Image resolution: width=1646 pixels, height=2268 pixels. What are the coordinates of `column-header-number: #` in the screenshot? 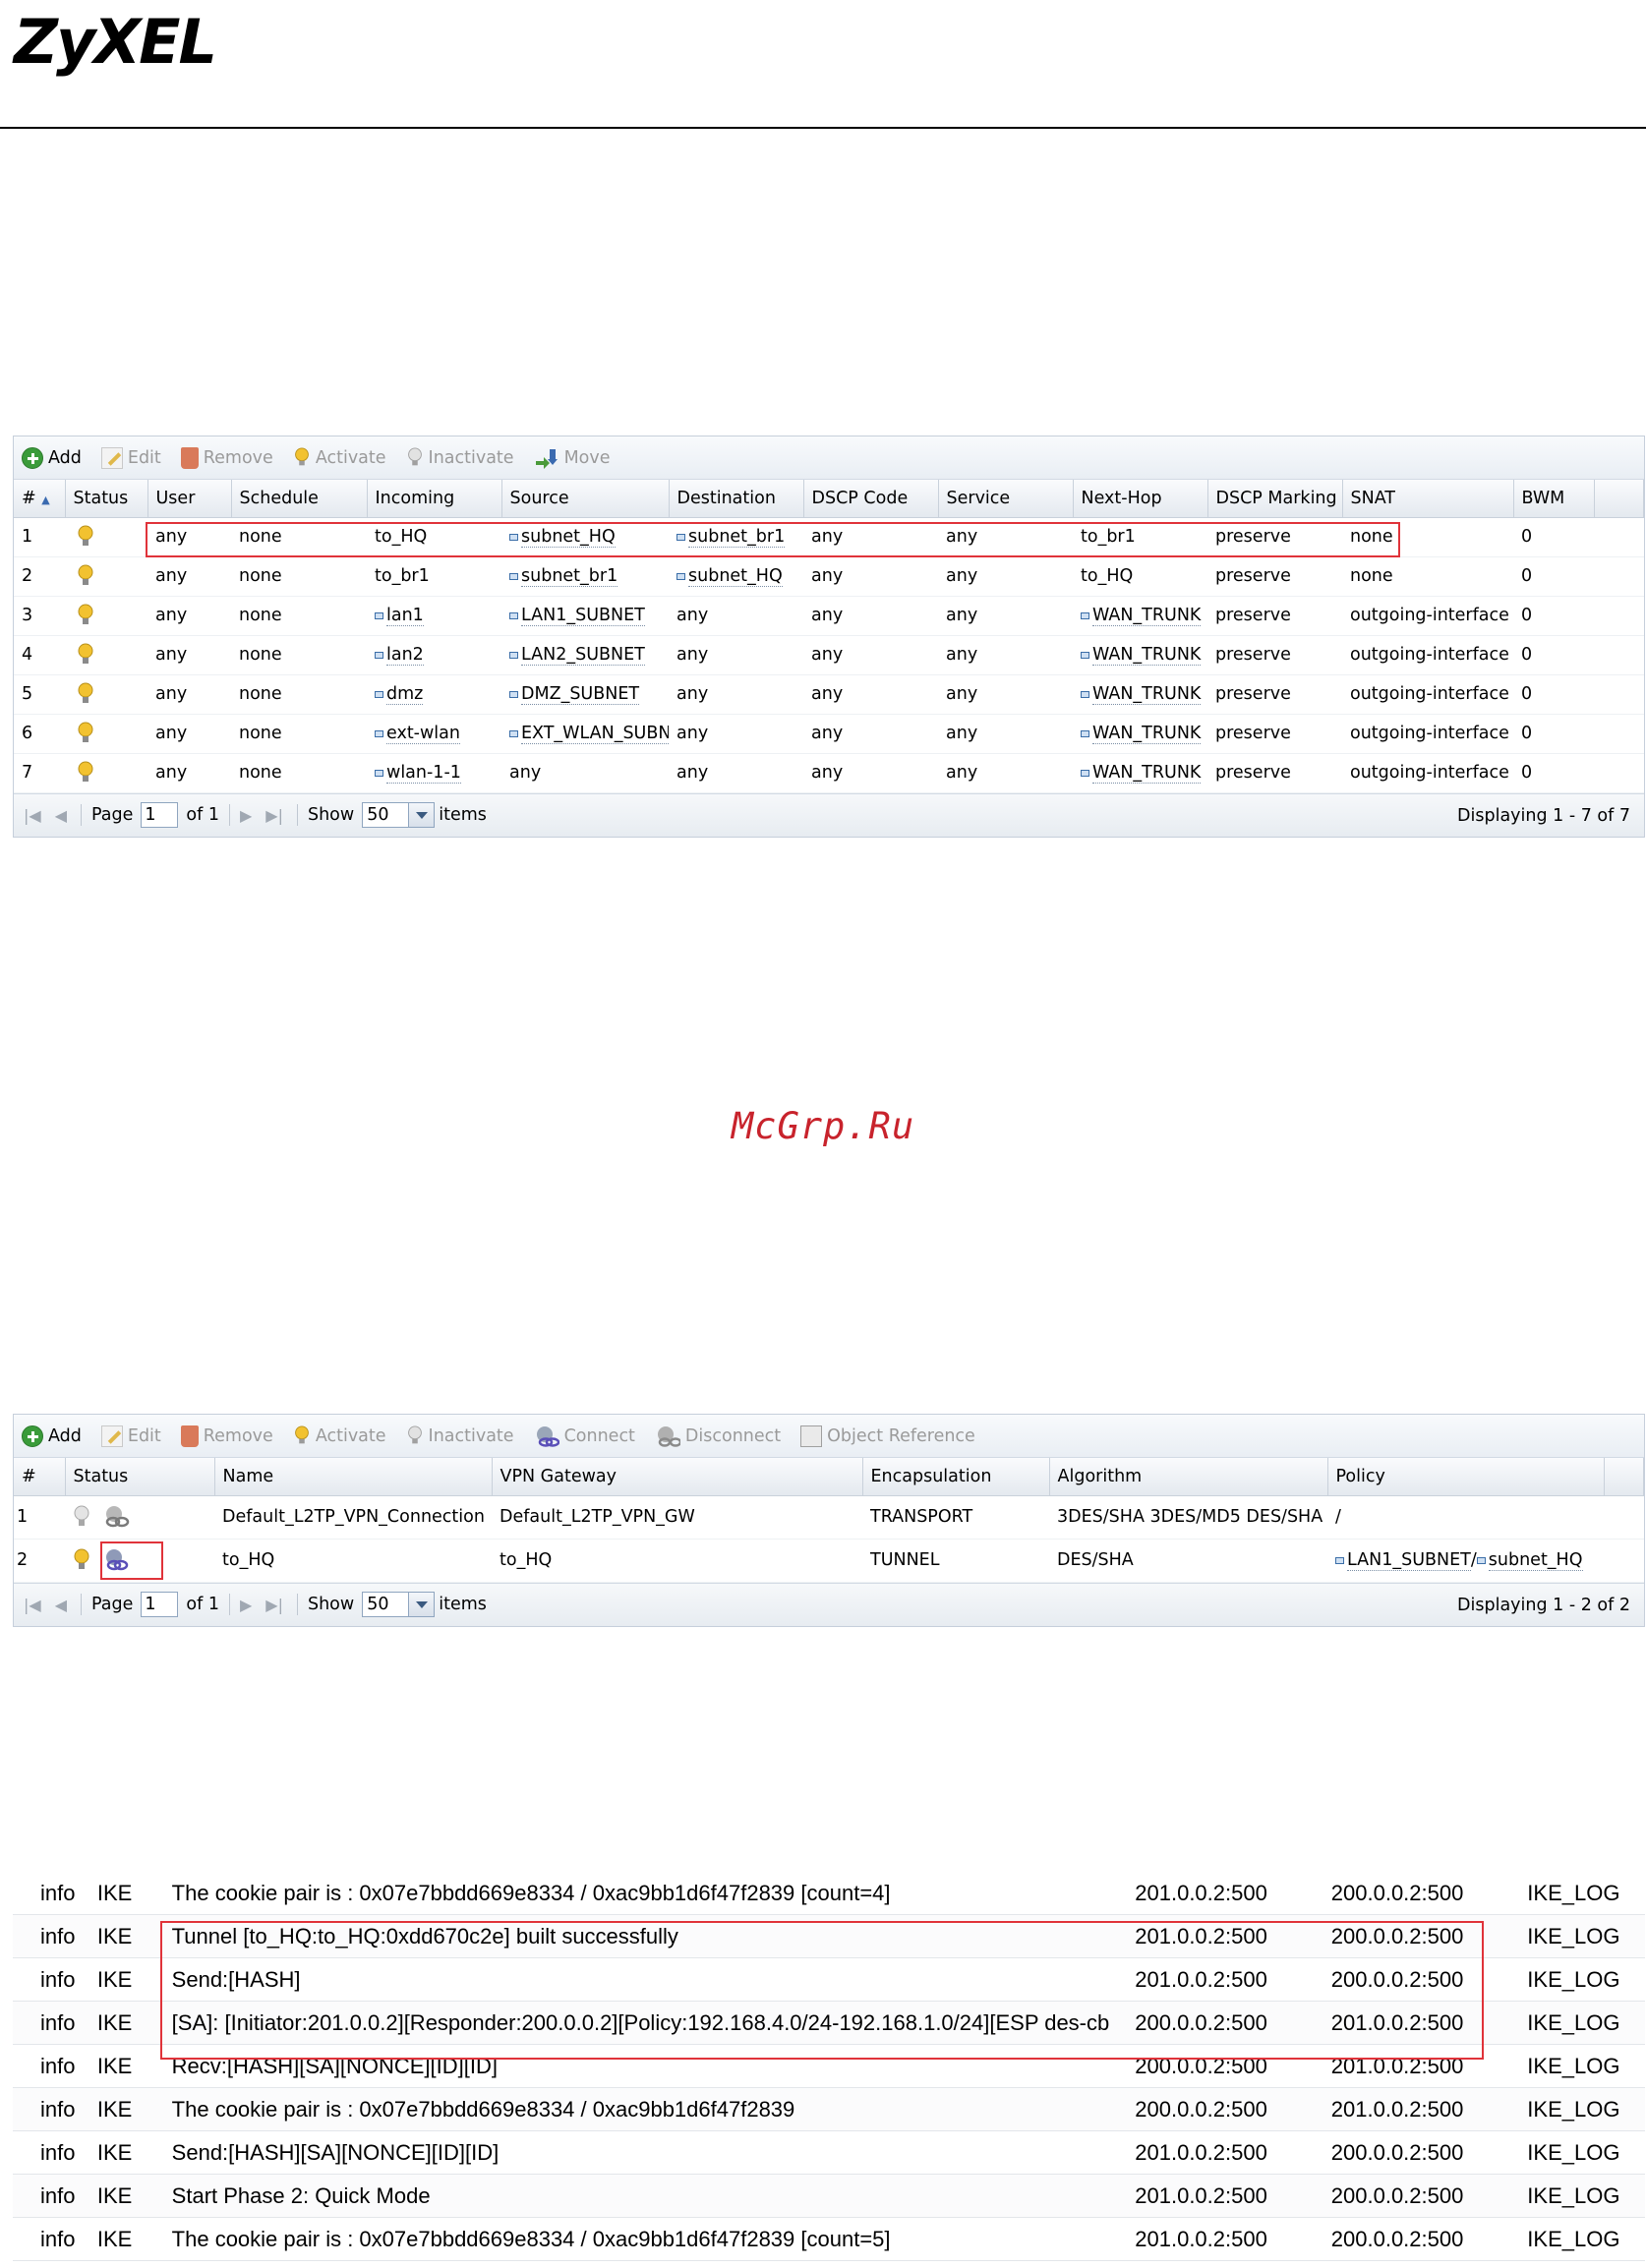 It's located at (40, 1477).